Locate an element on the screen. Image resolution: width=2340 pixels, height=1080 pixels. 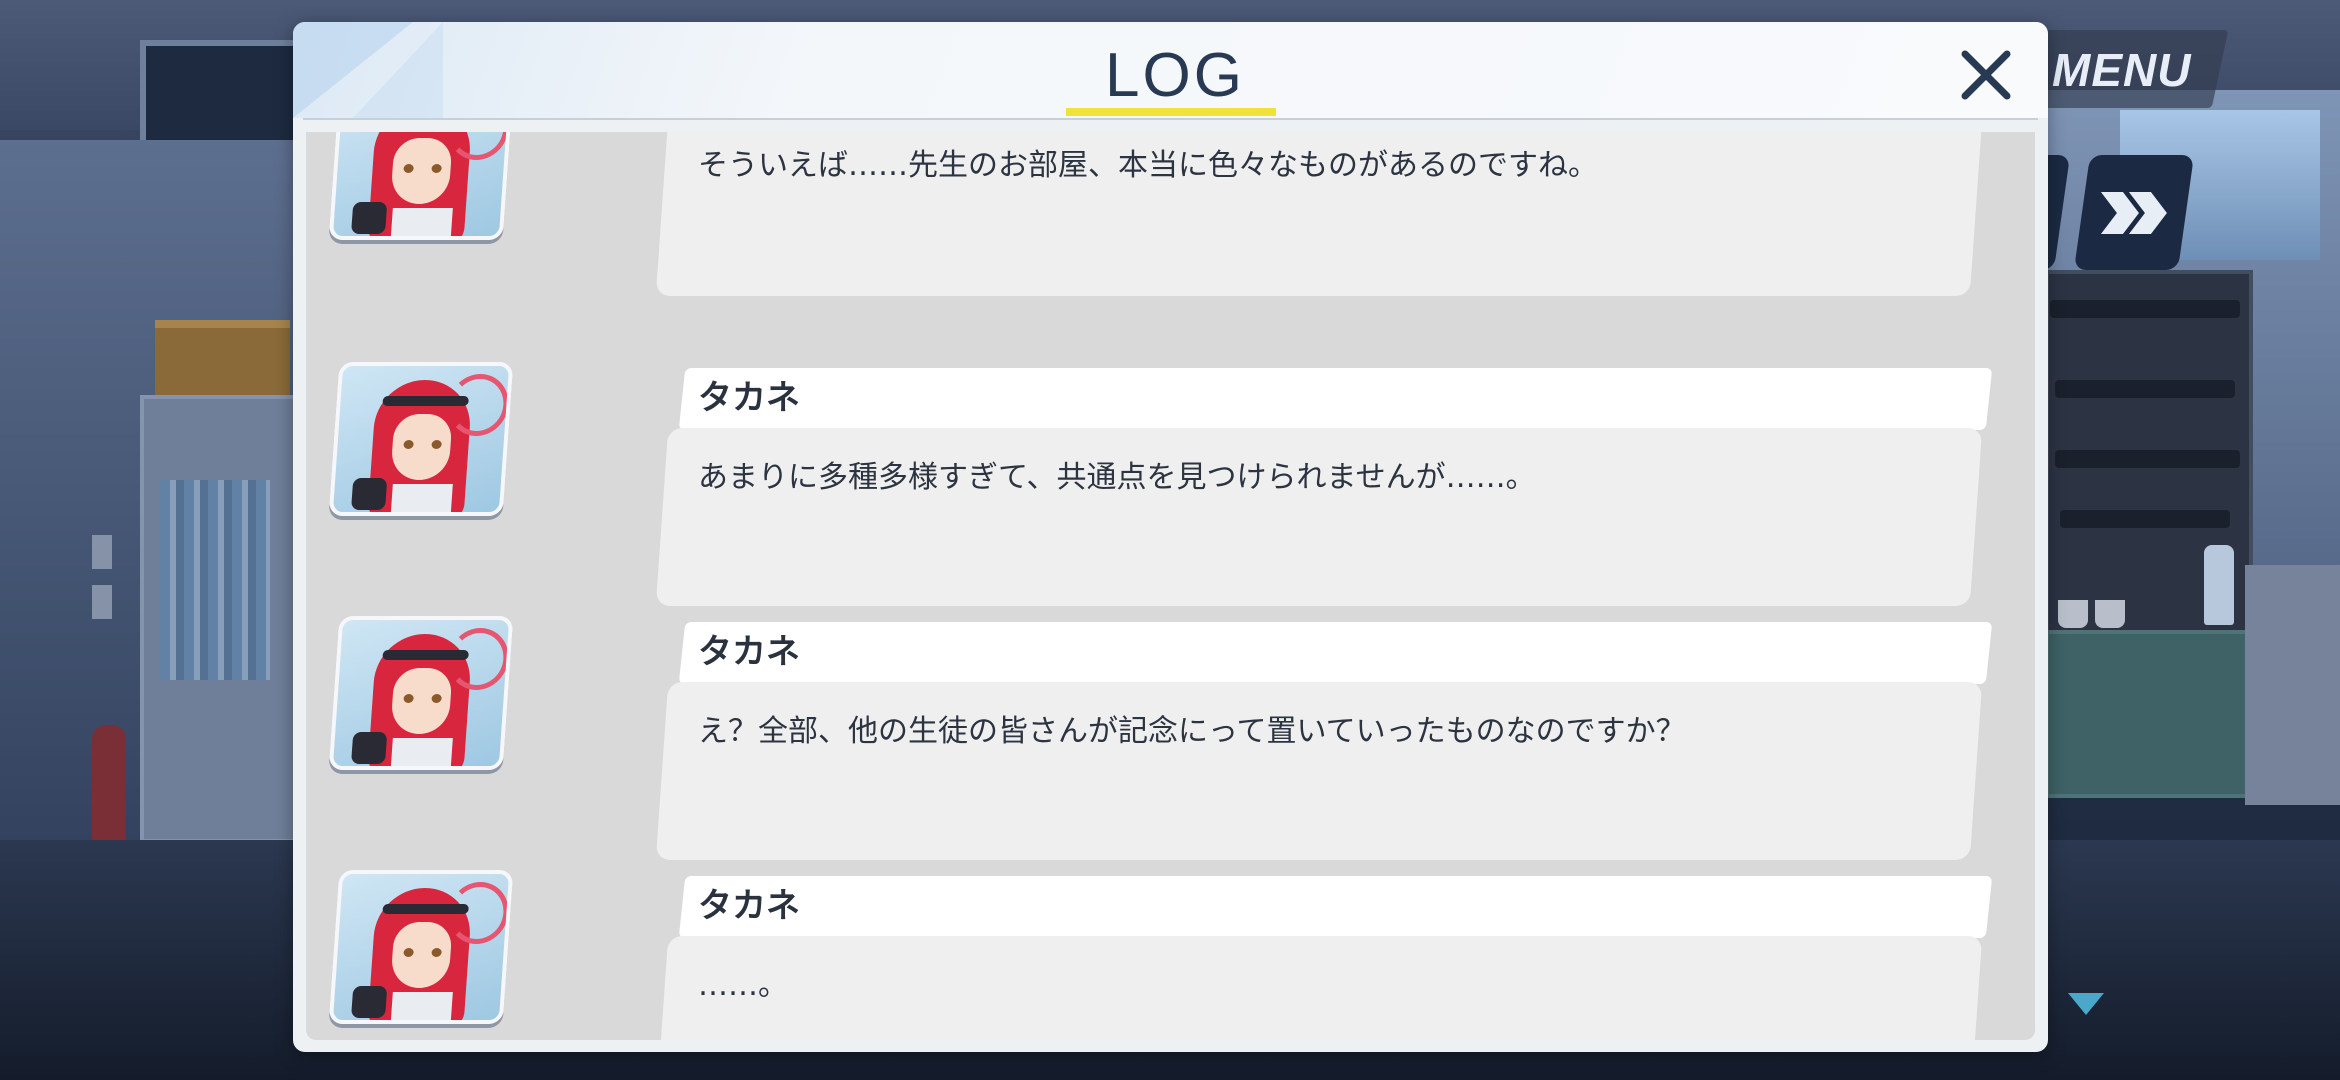
close-icon is located at coordinates (1986, 75).